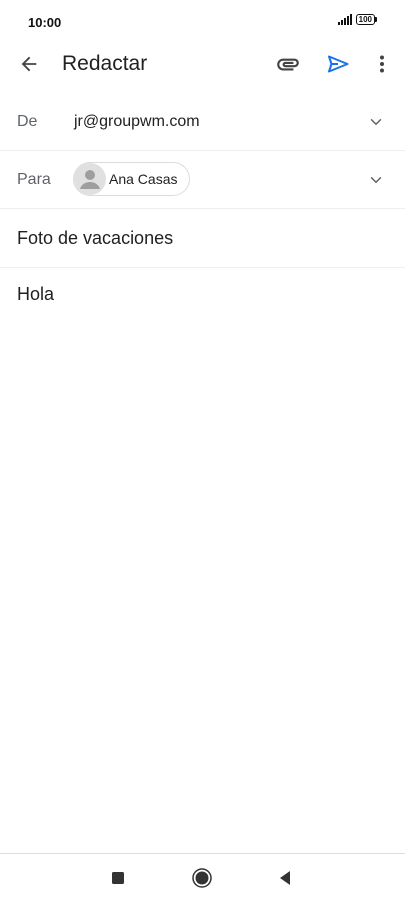  I want to click on from-row: De jr@groupwm.com, so click(202, 122).